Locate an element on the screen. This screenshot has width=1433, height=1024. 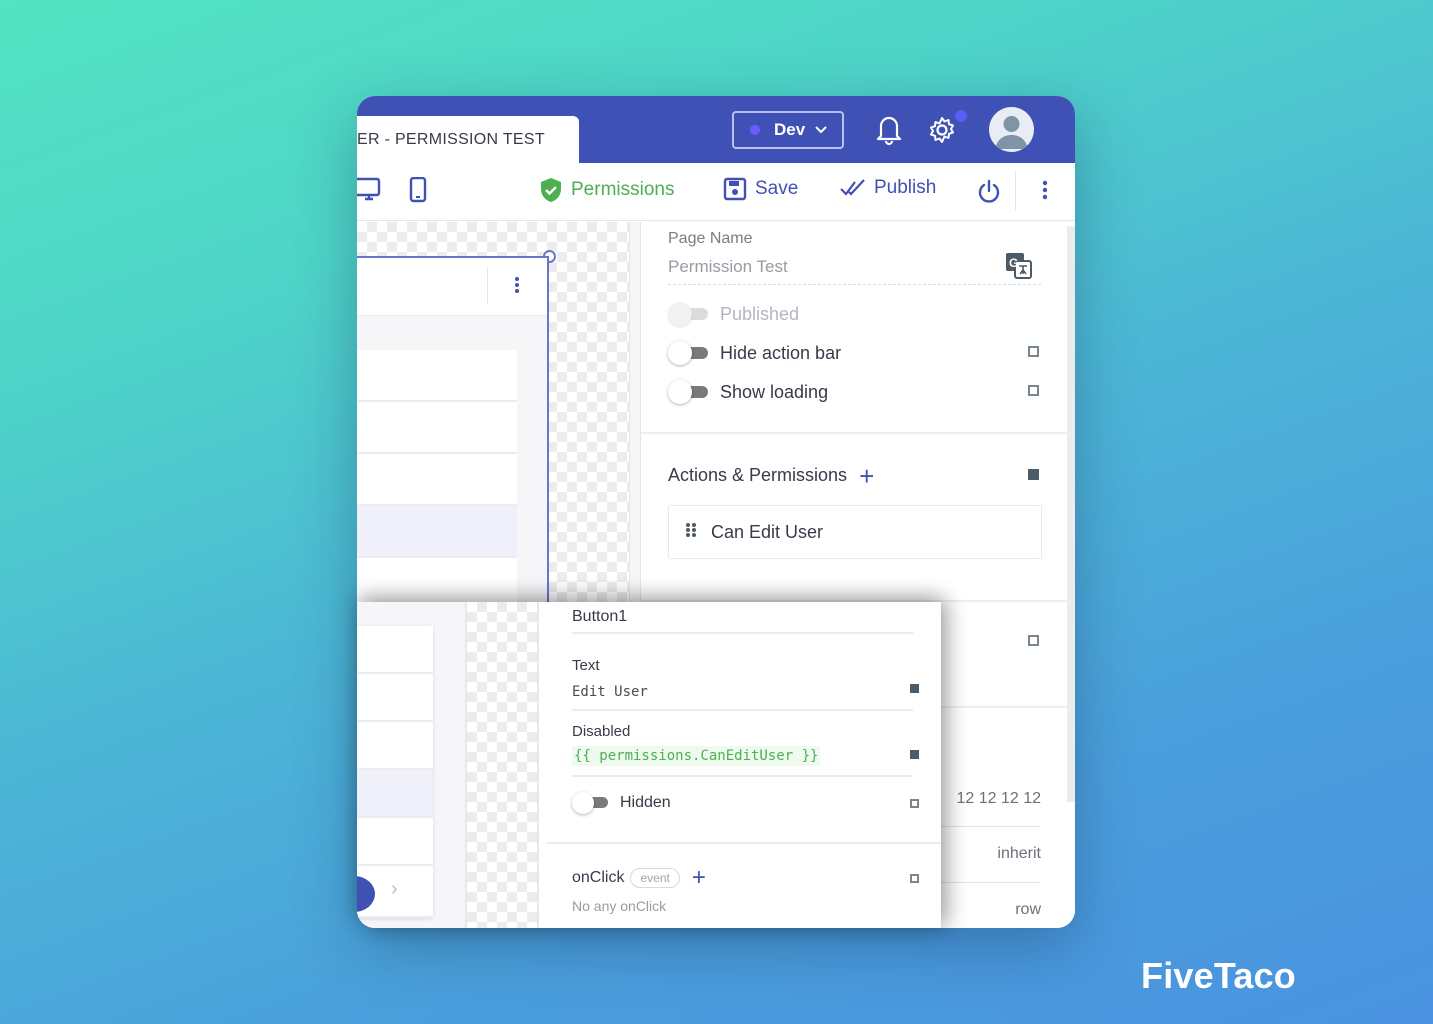
actions-permissions-title: Actions & Permissions is located at coordinates (758, 475).